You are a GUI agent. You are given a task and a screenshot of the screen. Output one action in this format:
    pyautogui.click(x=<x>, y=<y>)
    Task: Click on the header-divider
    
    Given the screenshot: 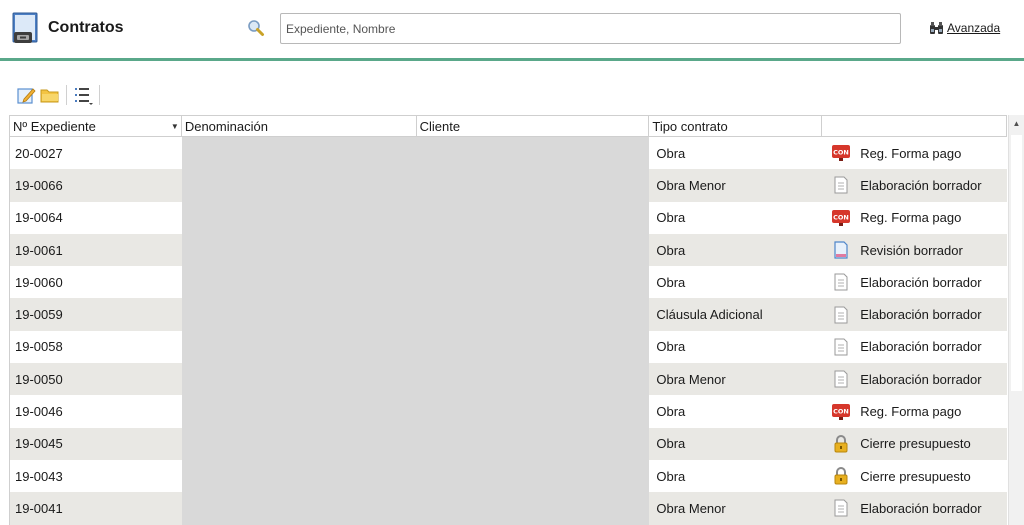 What is the action you would take?
    pyautogui.click(x=512, y=59)
    